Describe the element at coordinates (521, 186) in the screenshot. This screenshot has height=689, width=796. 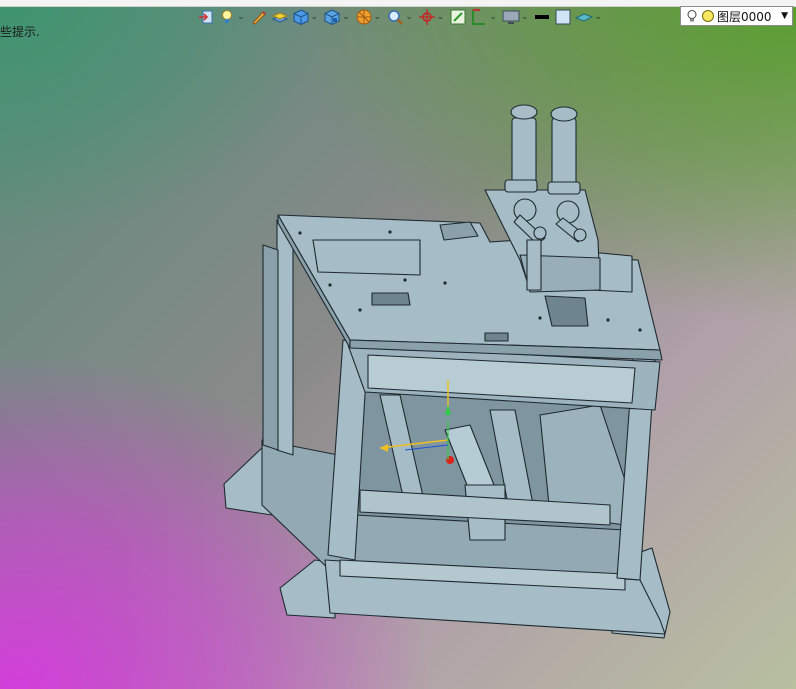
I see `cylinder-left-neck` at that location.